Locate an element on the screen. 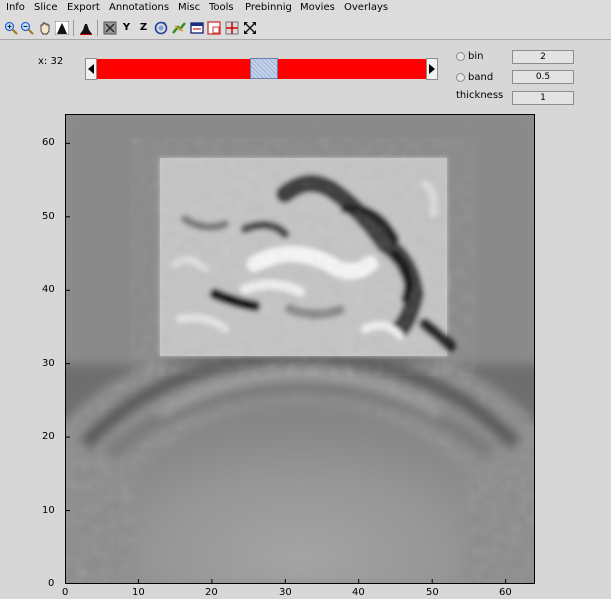 Image resolution: width=611 pixels, height=599 pixels. zoom-out-icon is located at coordinates (26, 27).